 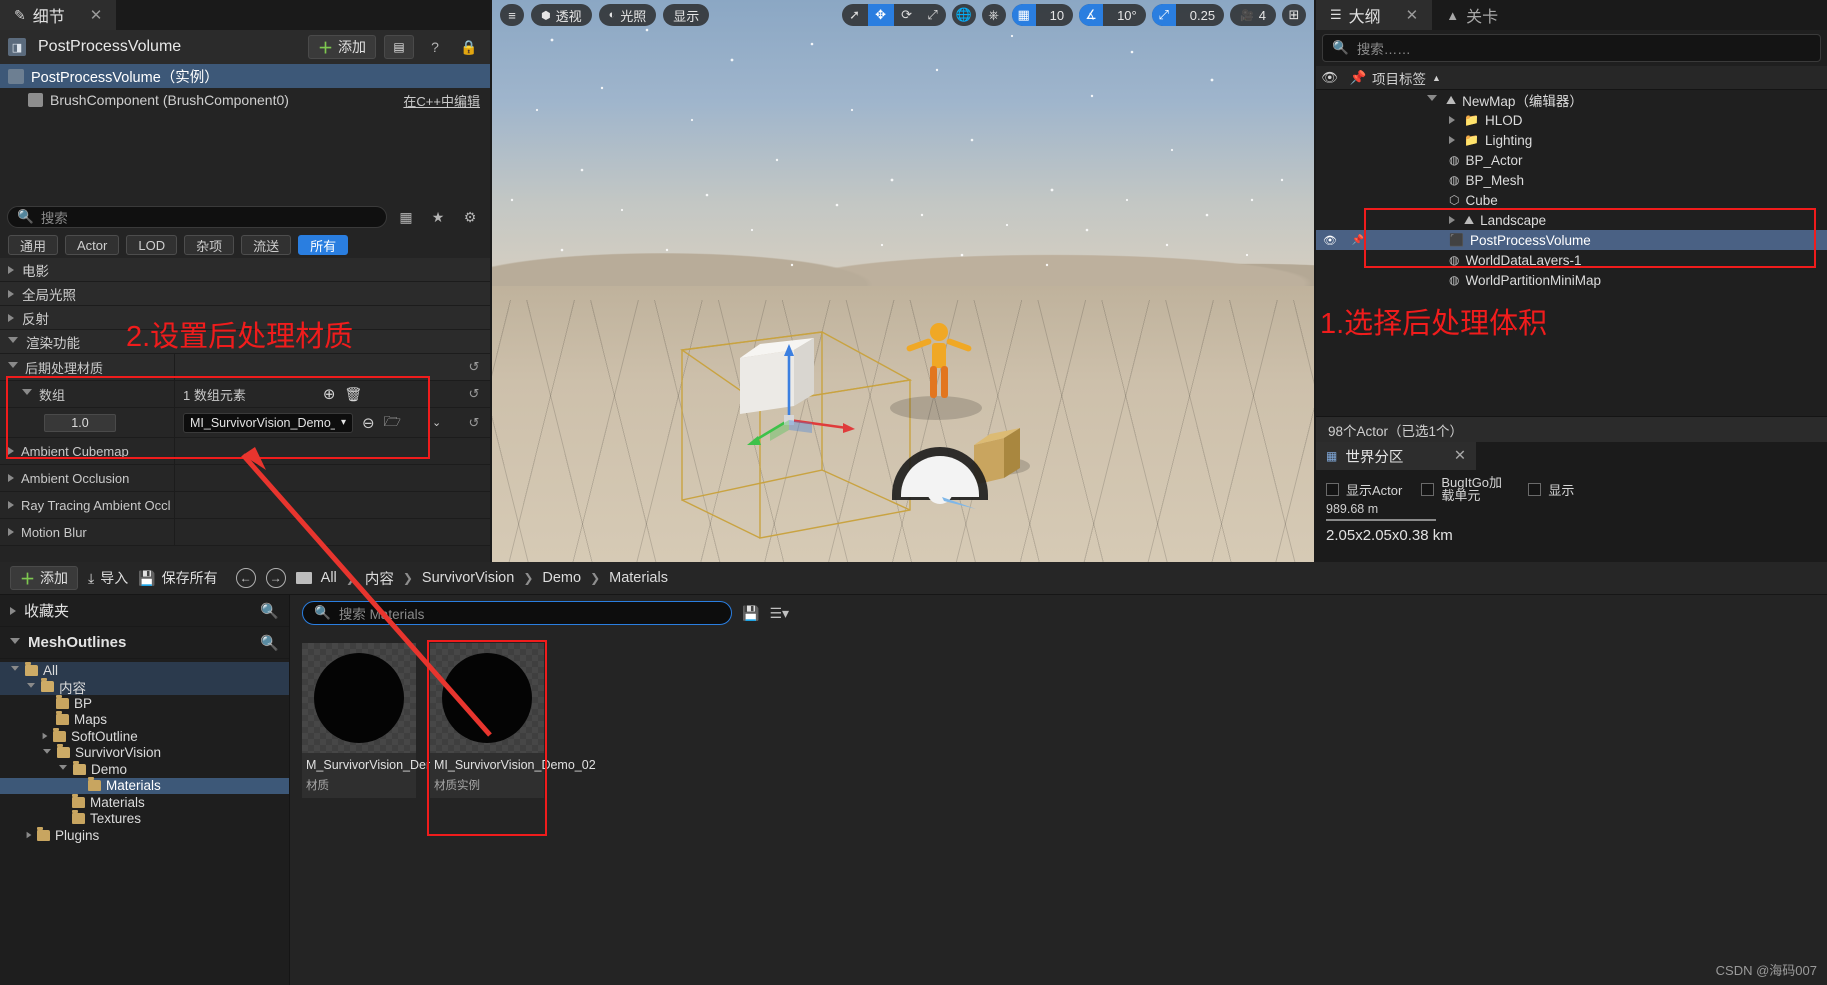 I want to click on nav-forward-icon: →, so click(x=275, y=578).